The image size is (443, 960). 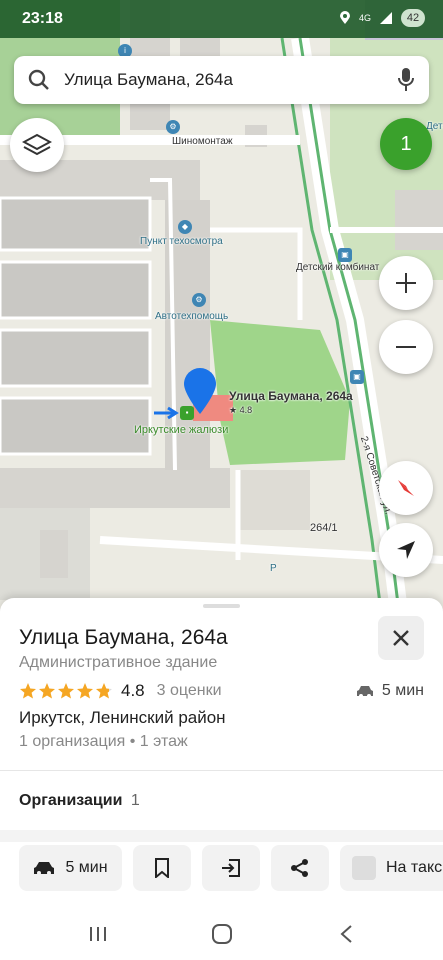 I want to click on zoom-in-button, so click(x=406, y=283).